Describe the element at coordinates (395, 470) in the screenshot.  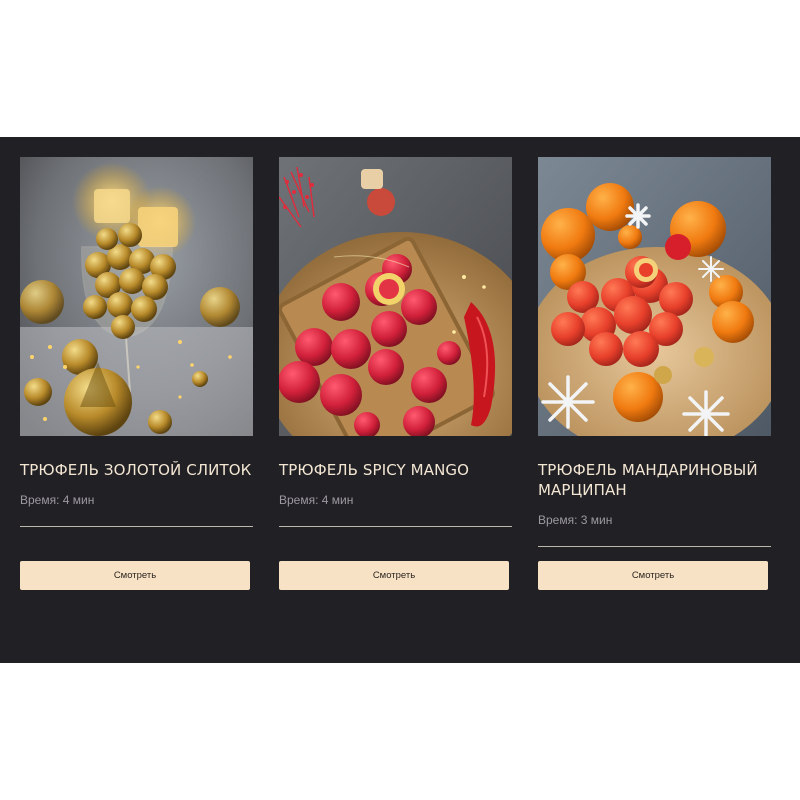
I see `recipe-title: Трюфель Spicy Mango` at that location.